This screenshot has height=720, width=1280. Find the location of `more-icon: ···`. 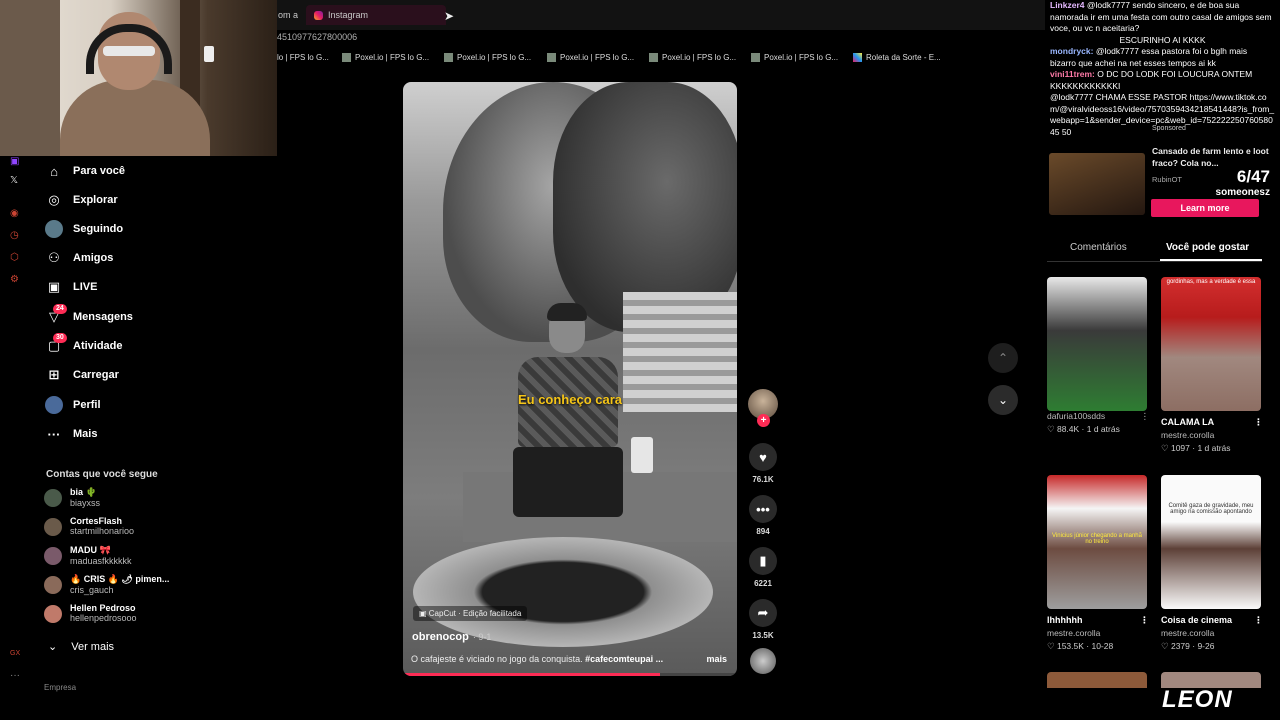

more-icon: ··· is located at coordinates (15, 675).